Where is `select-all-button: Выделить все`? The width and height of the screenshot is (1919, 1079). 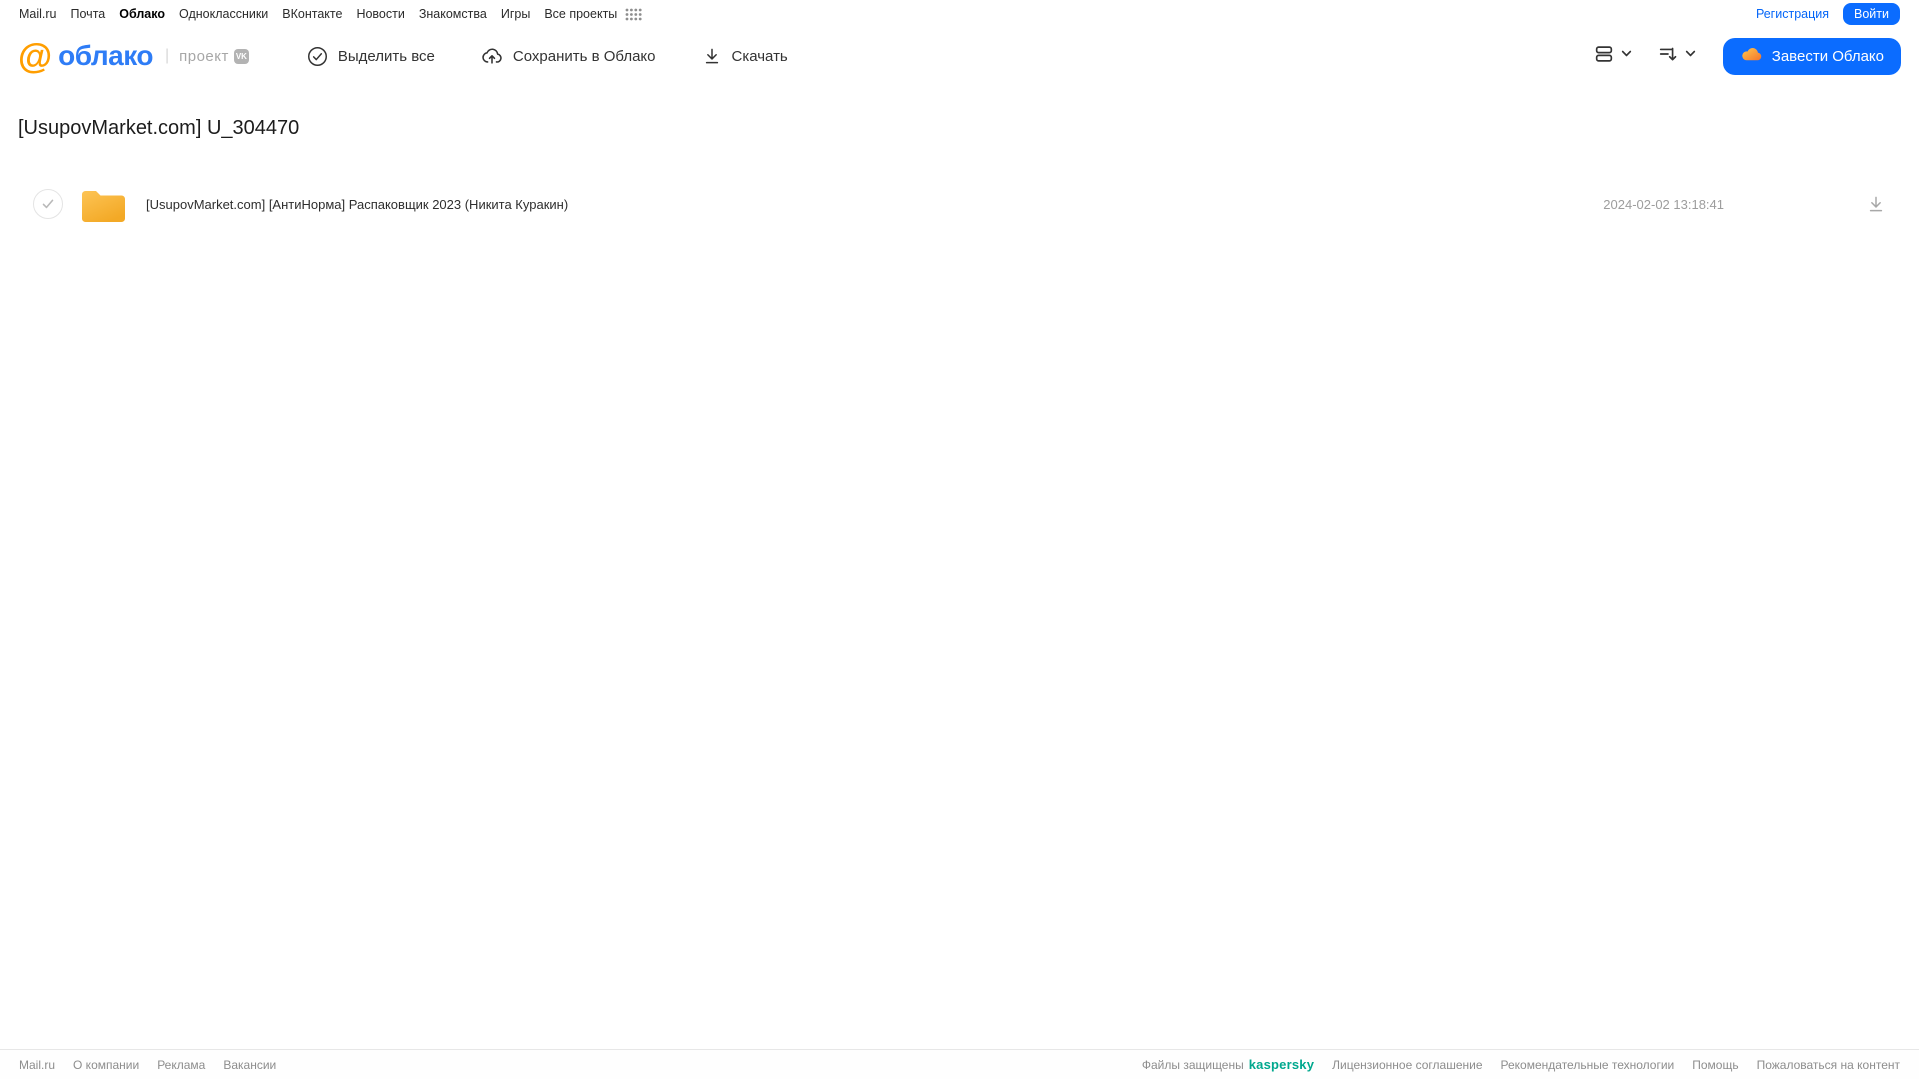 select-all-button: Выделить все is located at coordinates (371, 56).